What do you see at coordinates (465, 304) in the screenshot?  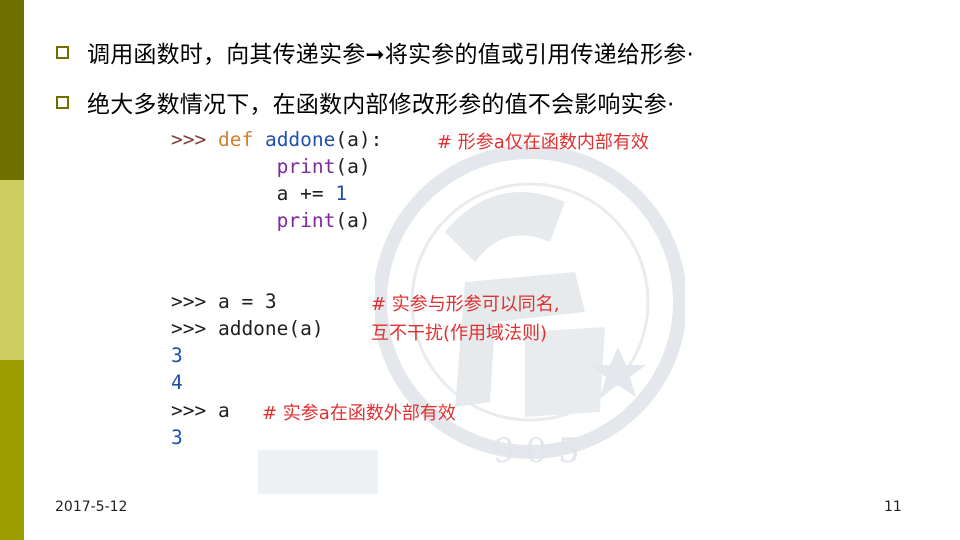 I see `code-comment: # 实参与形参可以同名,` at bounding box center [465, 304].